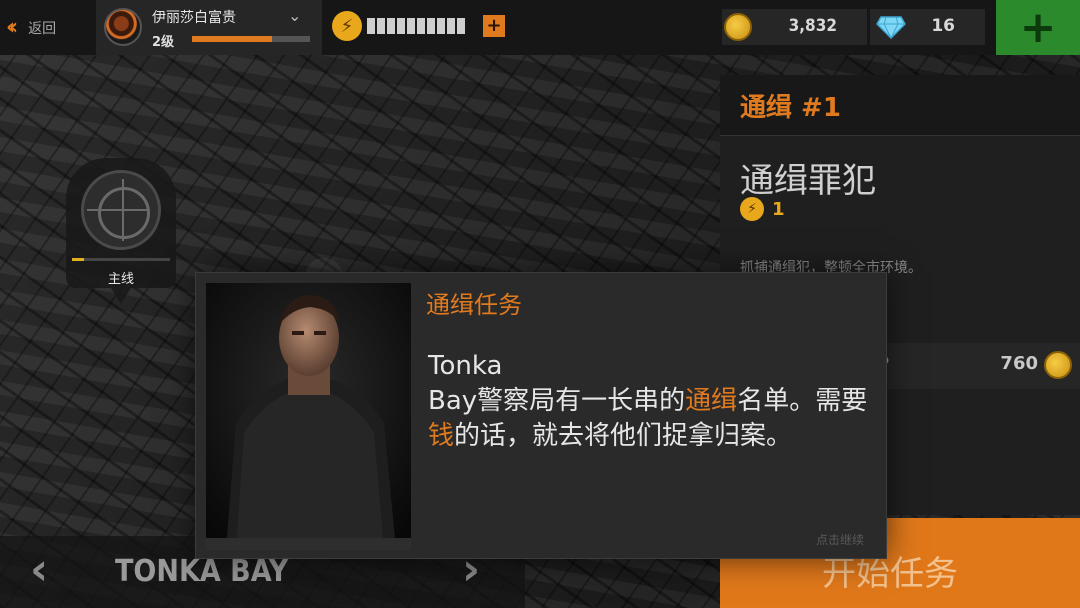 The image size is (1080, 608). Describe the element at coordinates (623, 436) in the screenshot. I see `dialog-text-4: 的话，就去将他们捉拿归案。` at that location.